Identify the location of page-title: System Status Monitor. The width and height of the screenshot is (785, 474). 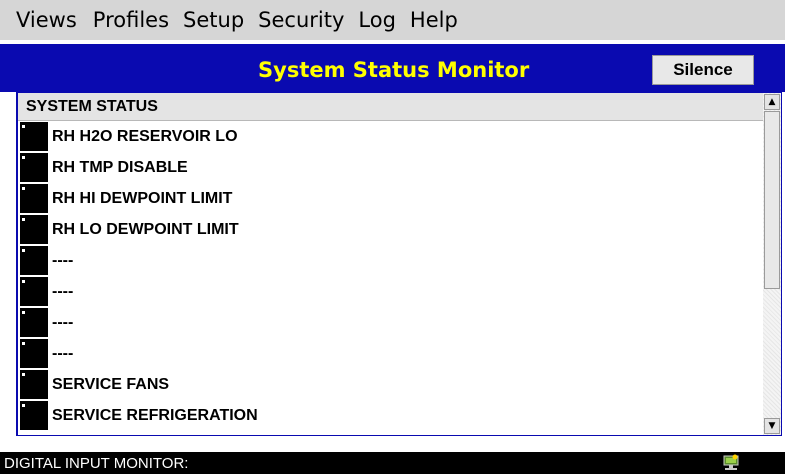
(394, 70).